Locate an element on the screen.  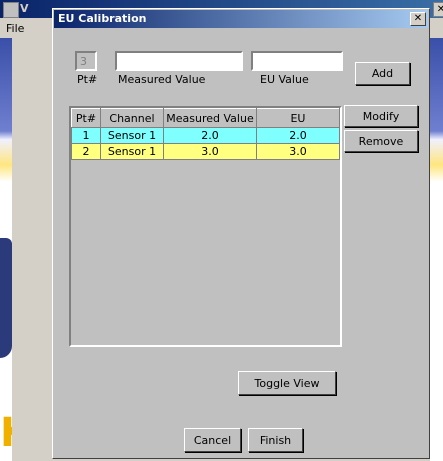
add-button: Add is located at coordinates (382, 73).